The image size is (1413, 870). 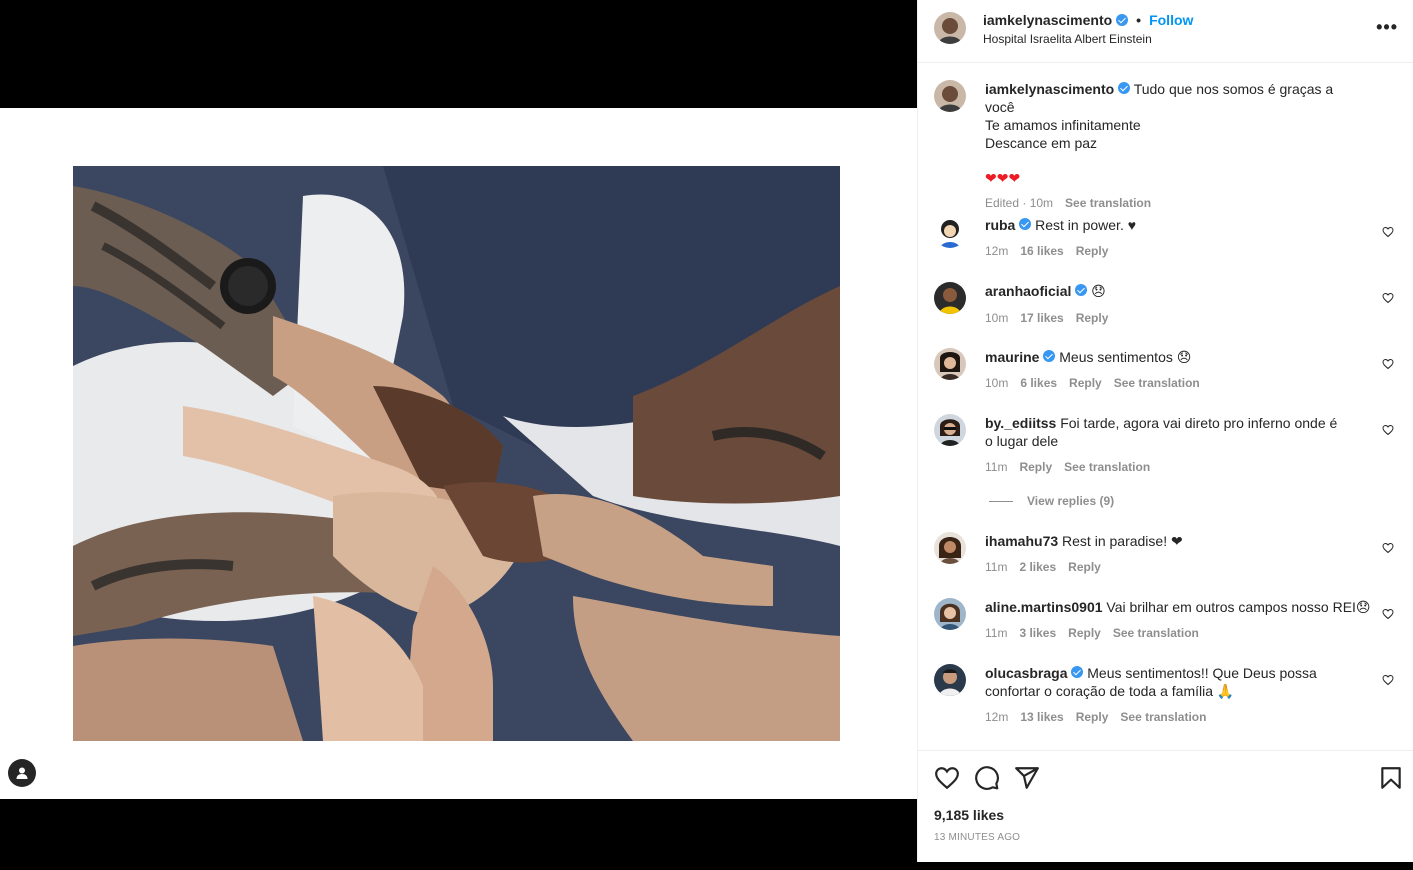 What do you see at coordinates (1041, 717) in the screenshot?
I see `comment-likes: 13 likes` at bounding box center [1041, 717].